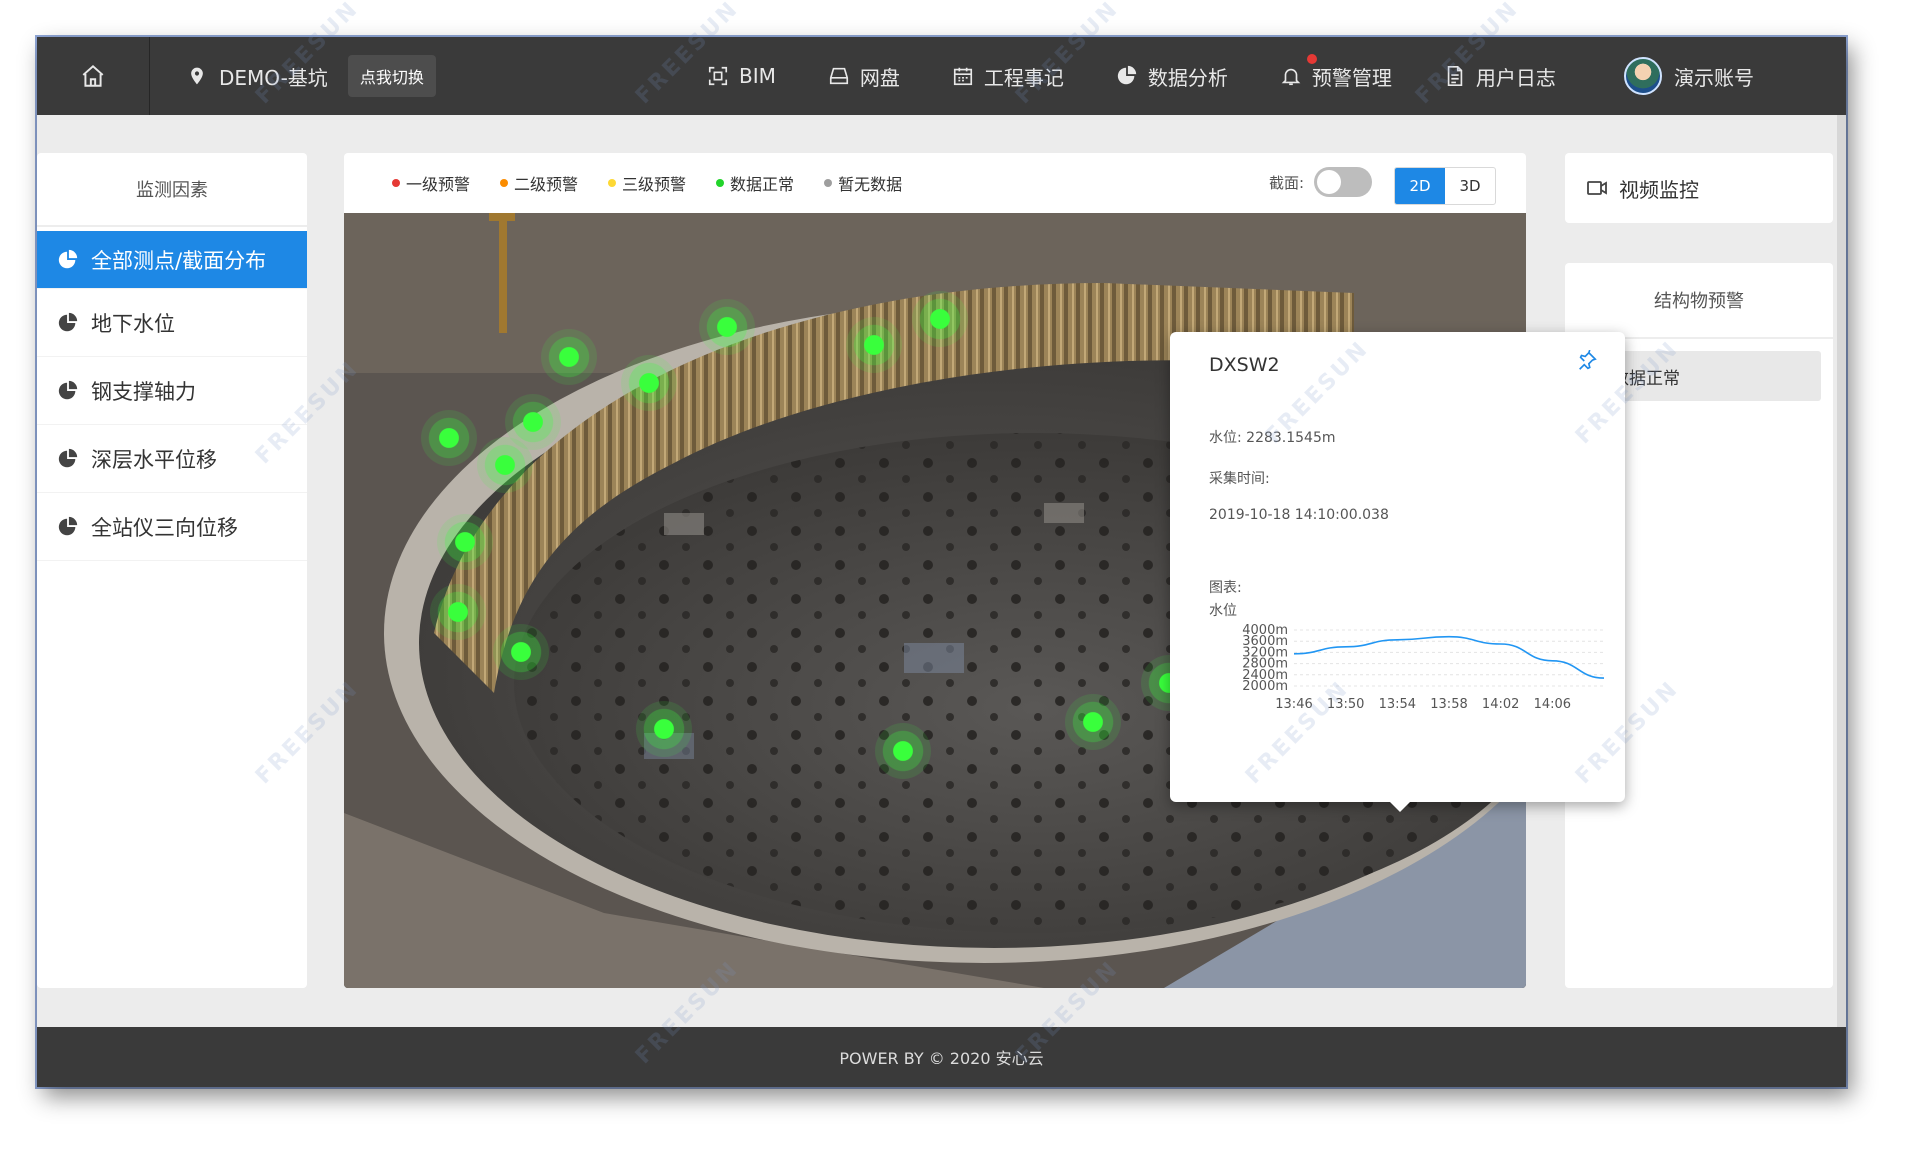 The height and width of the screenshot is (1159, 1916). I want to click on switch-project-button: 点我切换, so click(391, 76).